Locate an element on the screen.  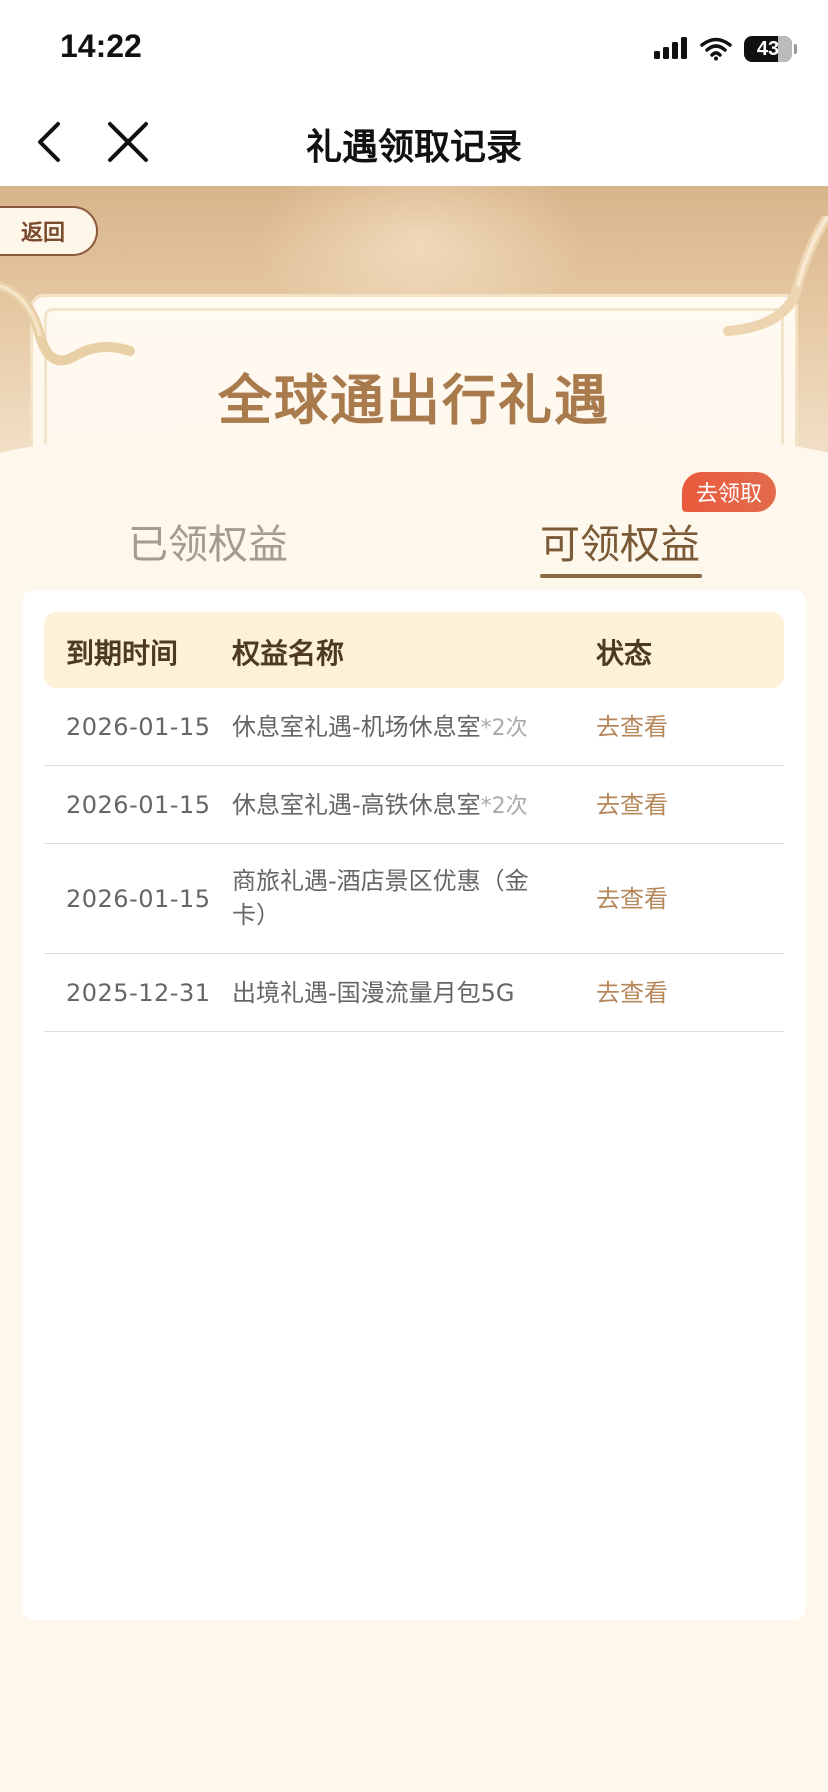
battery-icon: 43 is located at coordinates (770, 49).